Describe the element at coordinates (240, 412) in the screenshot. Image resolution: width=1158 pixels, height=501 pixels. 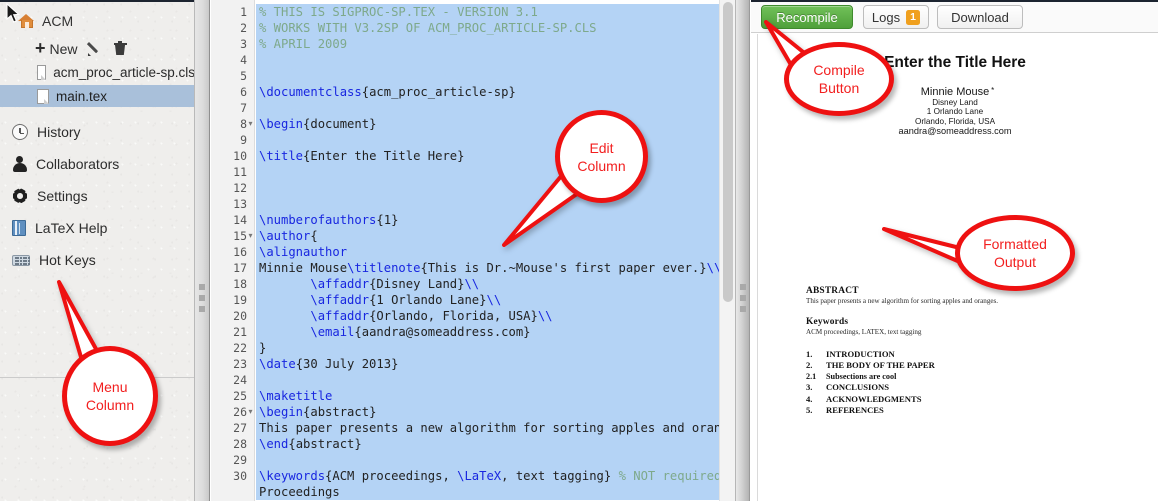
I see `line-number: 26` at that location.